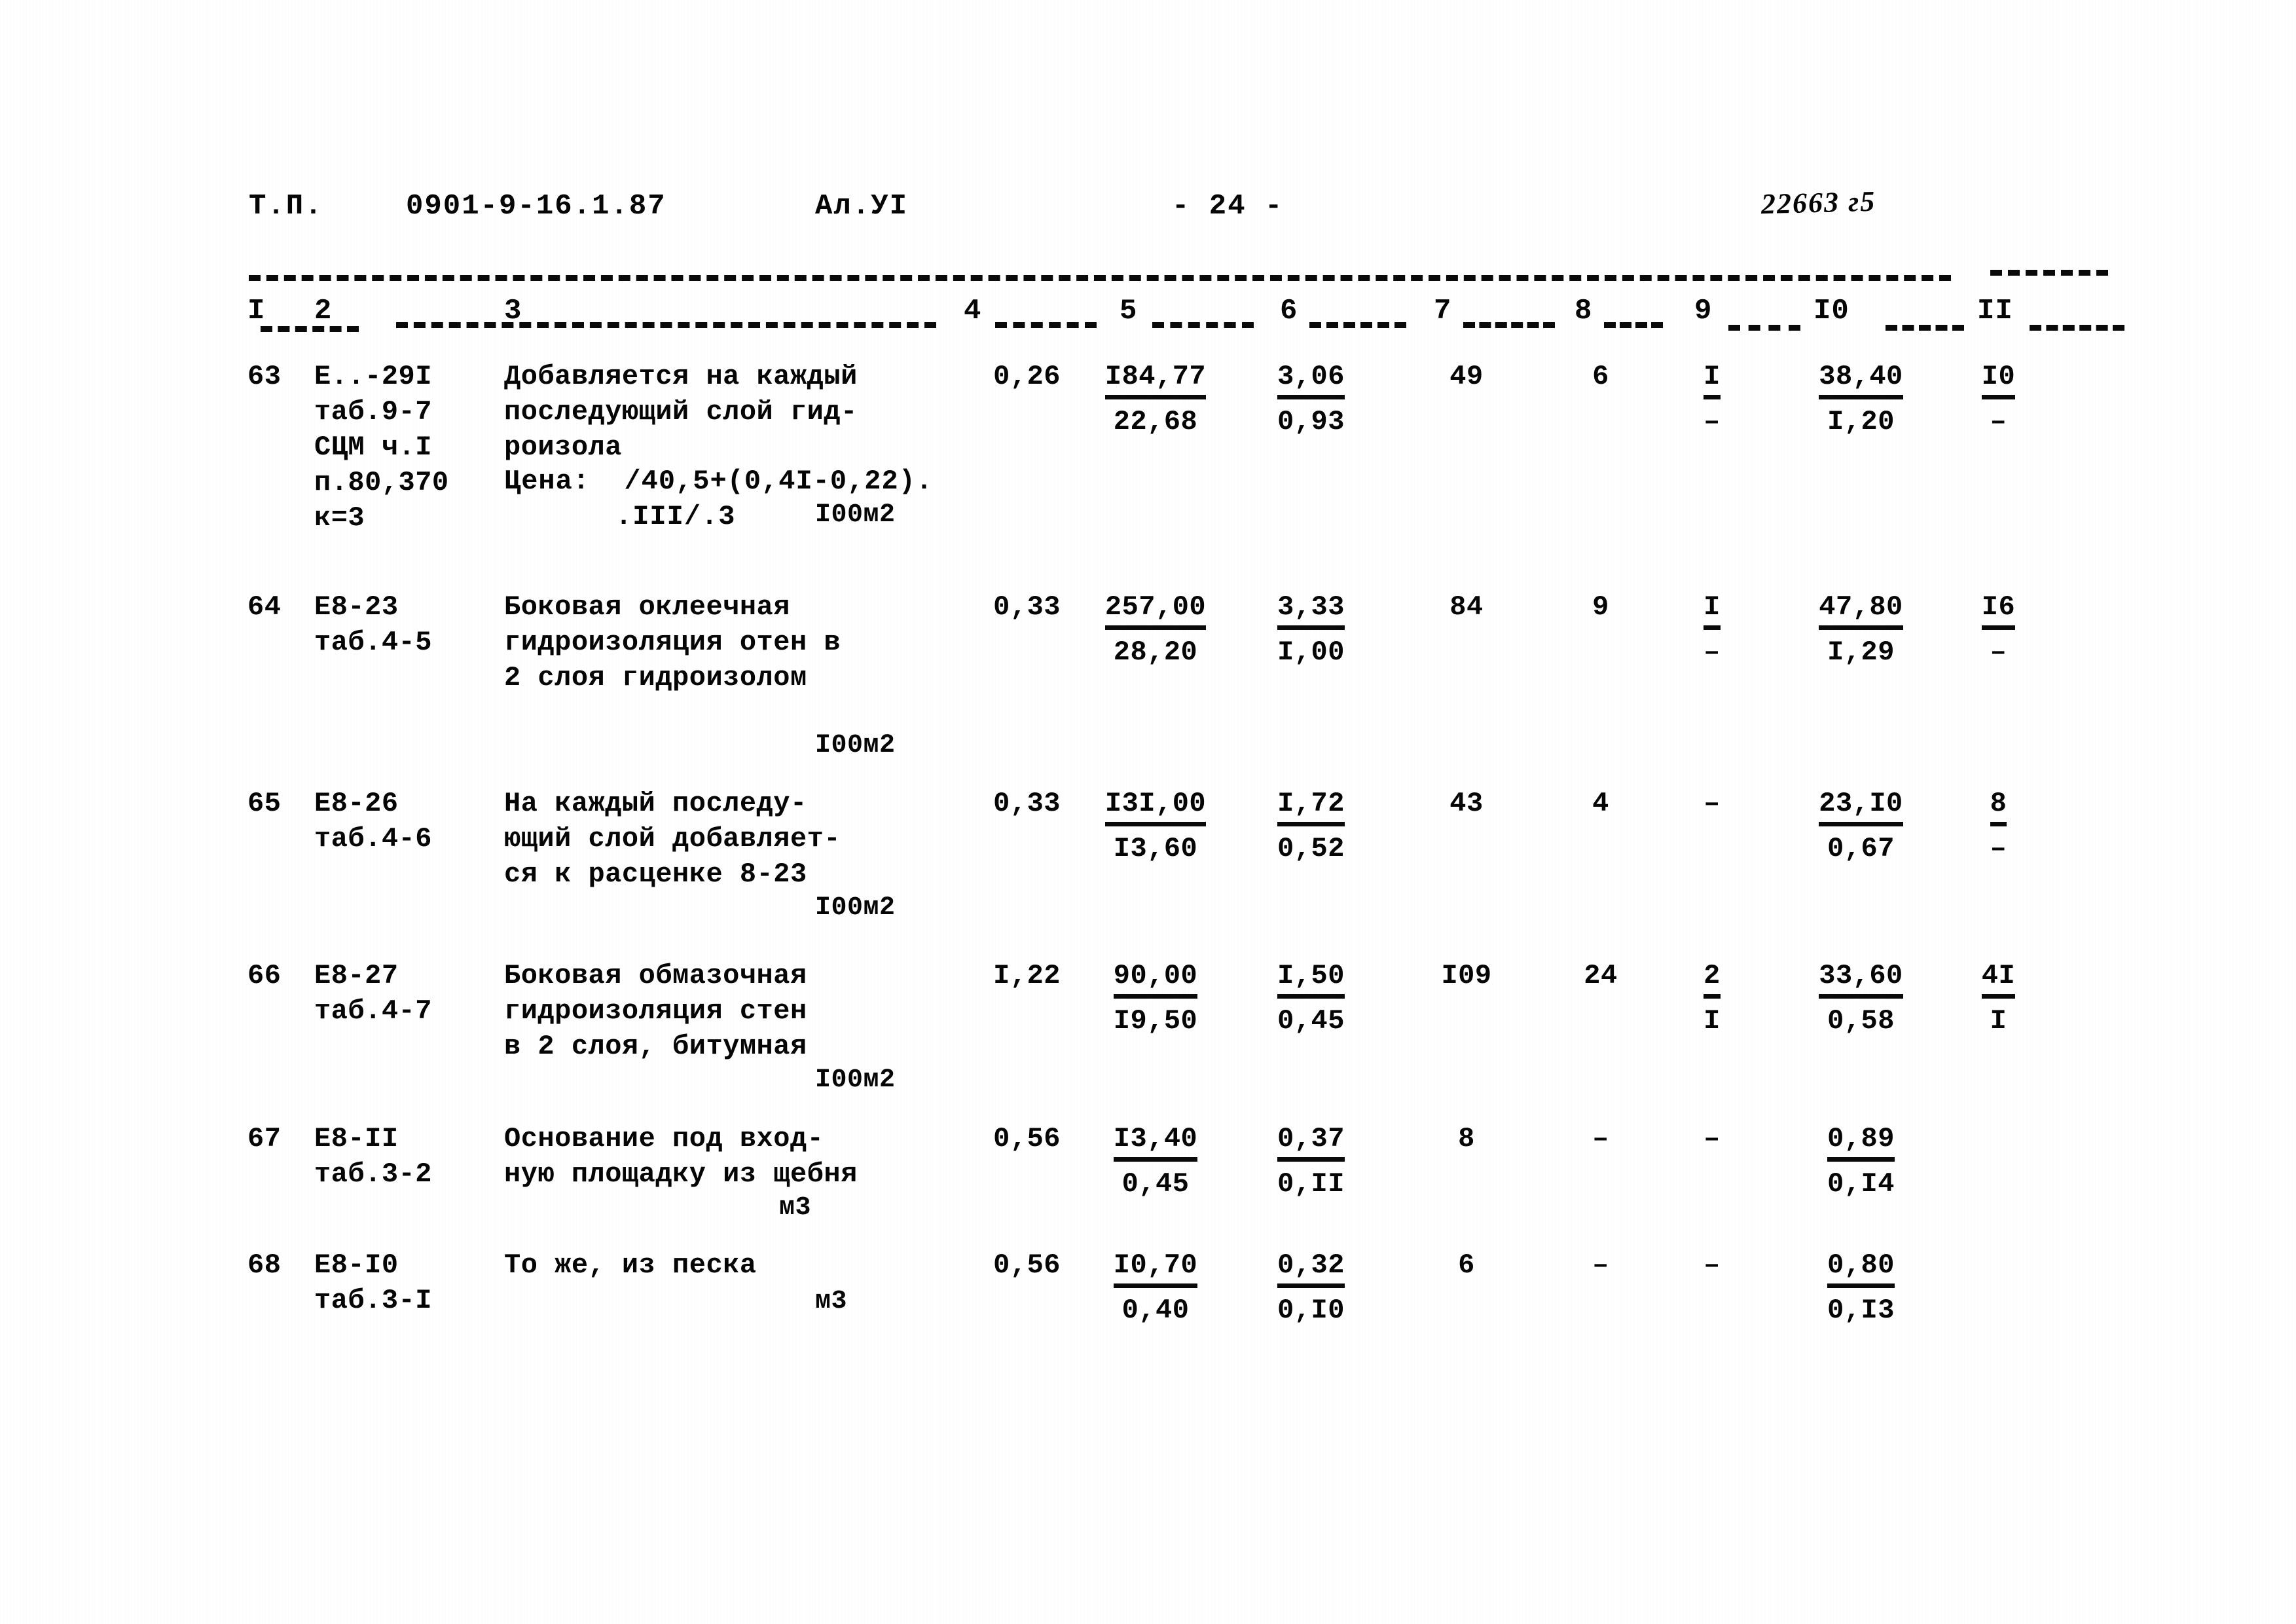  Describe the element at coordinates (973, 311) in the screenshot. I see `column-number-4: 4` at that location.